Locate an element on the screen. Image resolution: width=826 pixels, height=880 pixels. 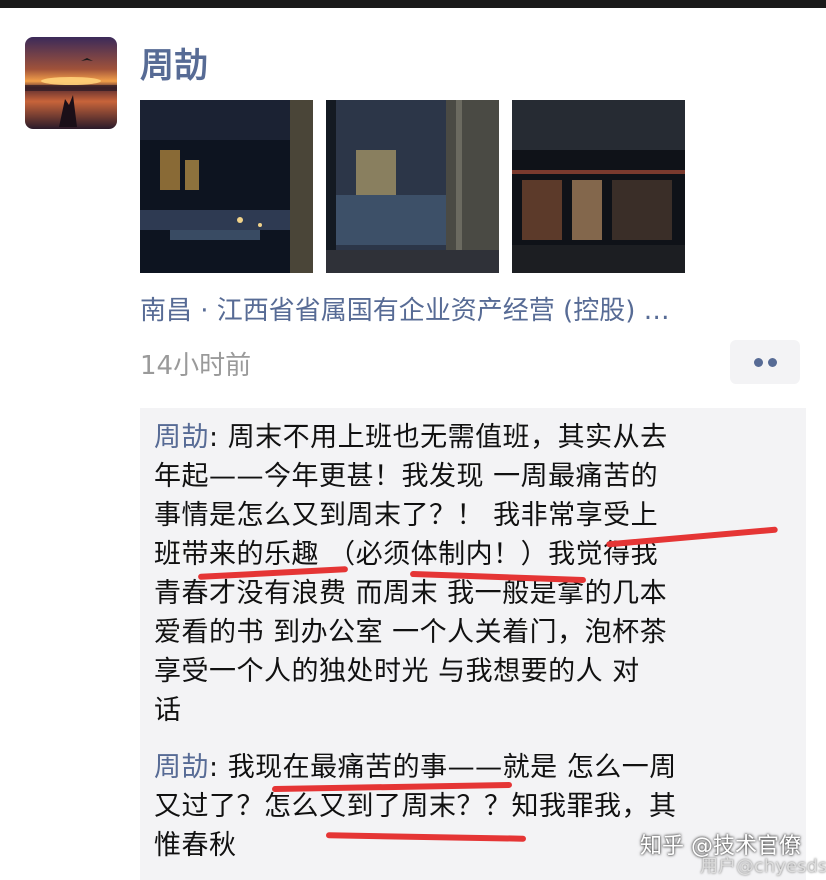
comment-line: 班带来的乐趣 （必须体制内！）我觉得我 is located at coordinates (406, 554).